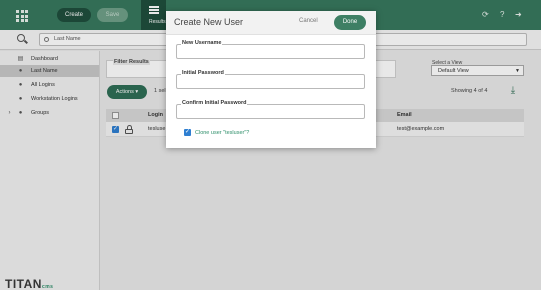 The image size is (541, 290). What do you see at coordinates (270, 111) in the screenshot?
I see `confirm-password-field` at bounding box center [270, 111].